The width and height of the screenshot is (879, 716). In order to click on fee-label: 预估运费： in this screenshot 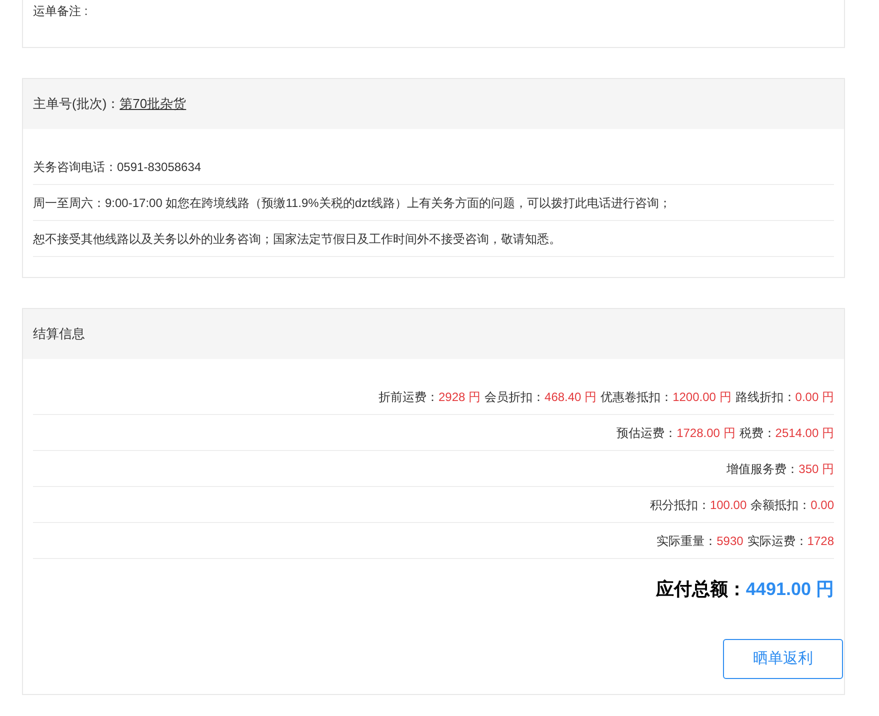, I will do `click(646, 433)`.